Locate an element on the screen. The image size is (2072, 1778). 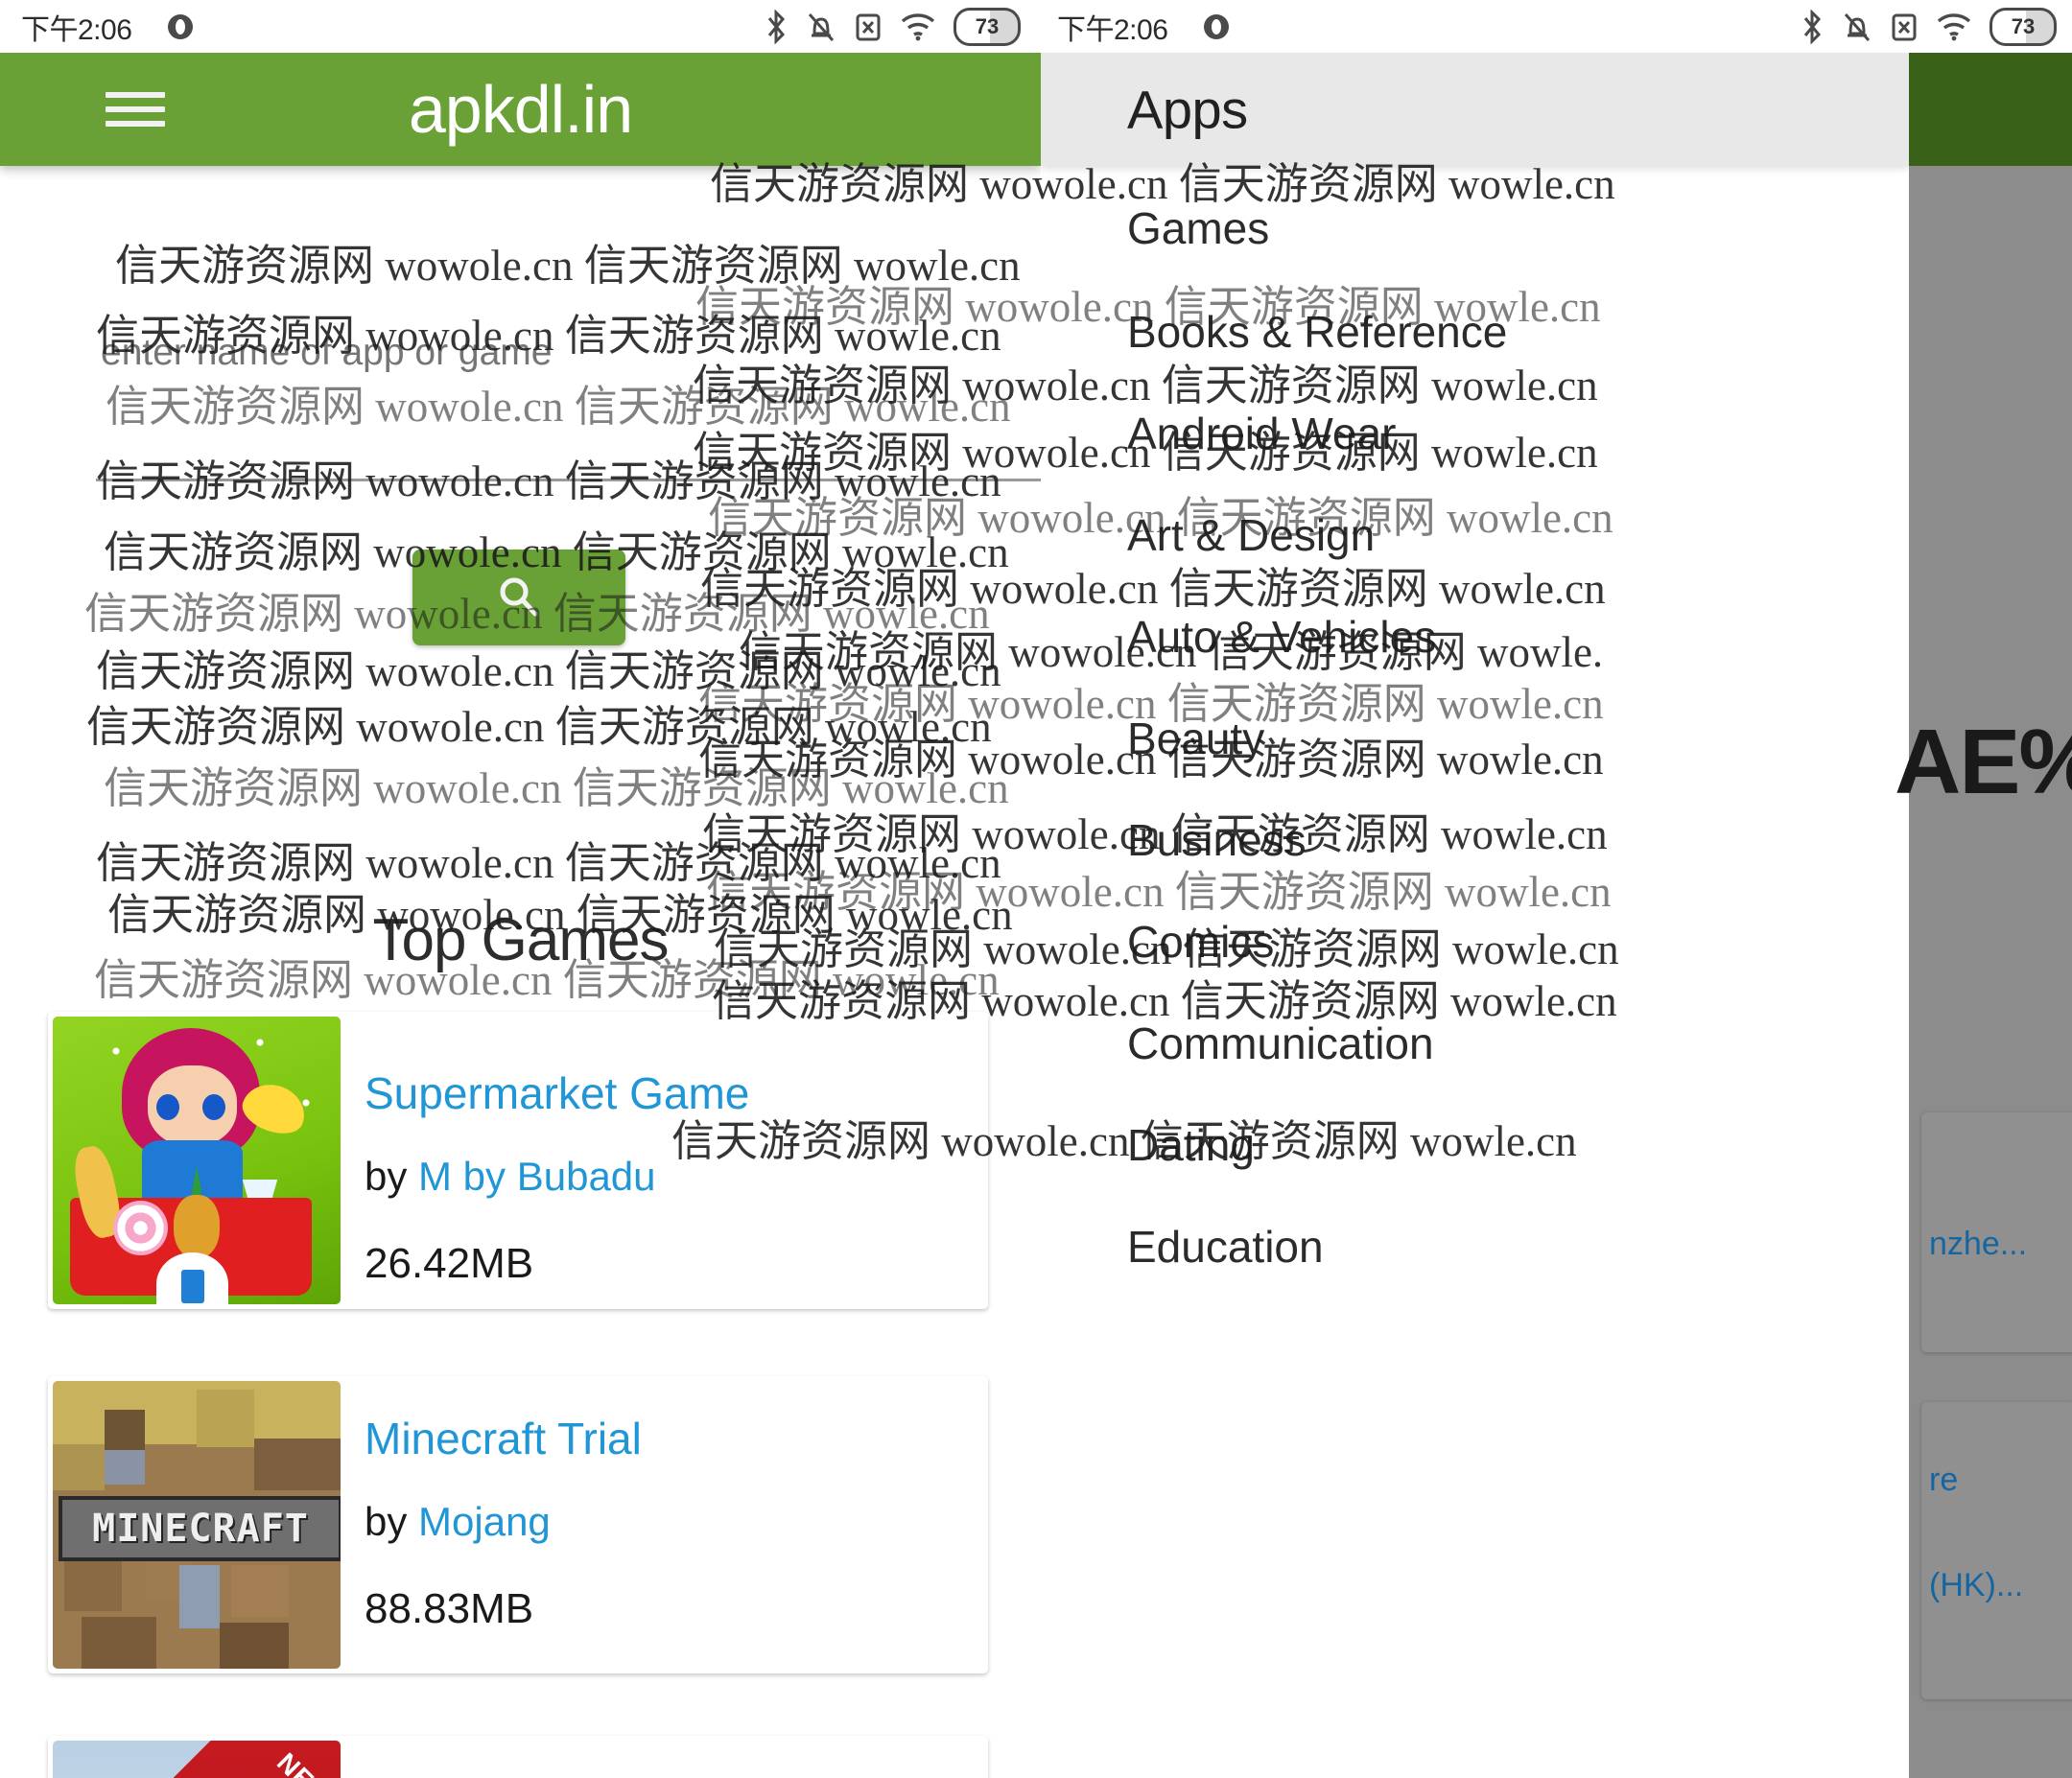
search-button is located at coordinates (518, 597).